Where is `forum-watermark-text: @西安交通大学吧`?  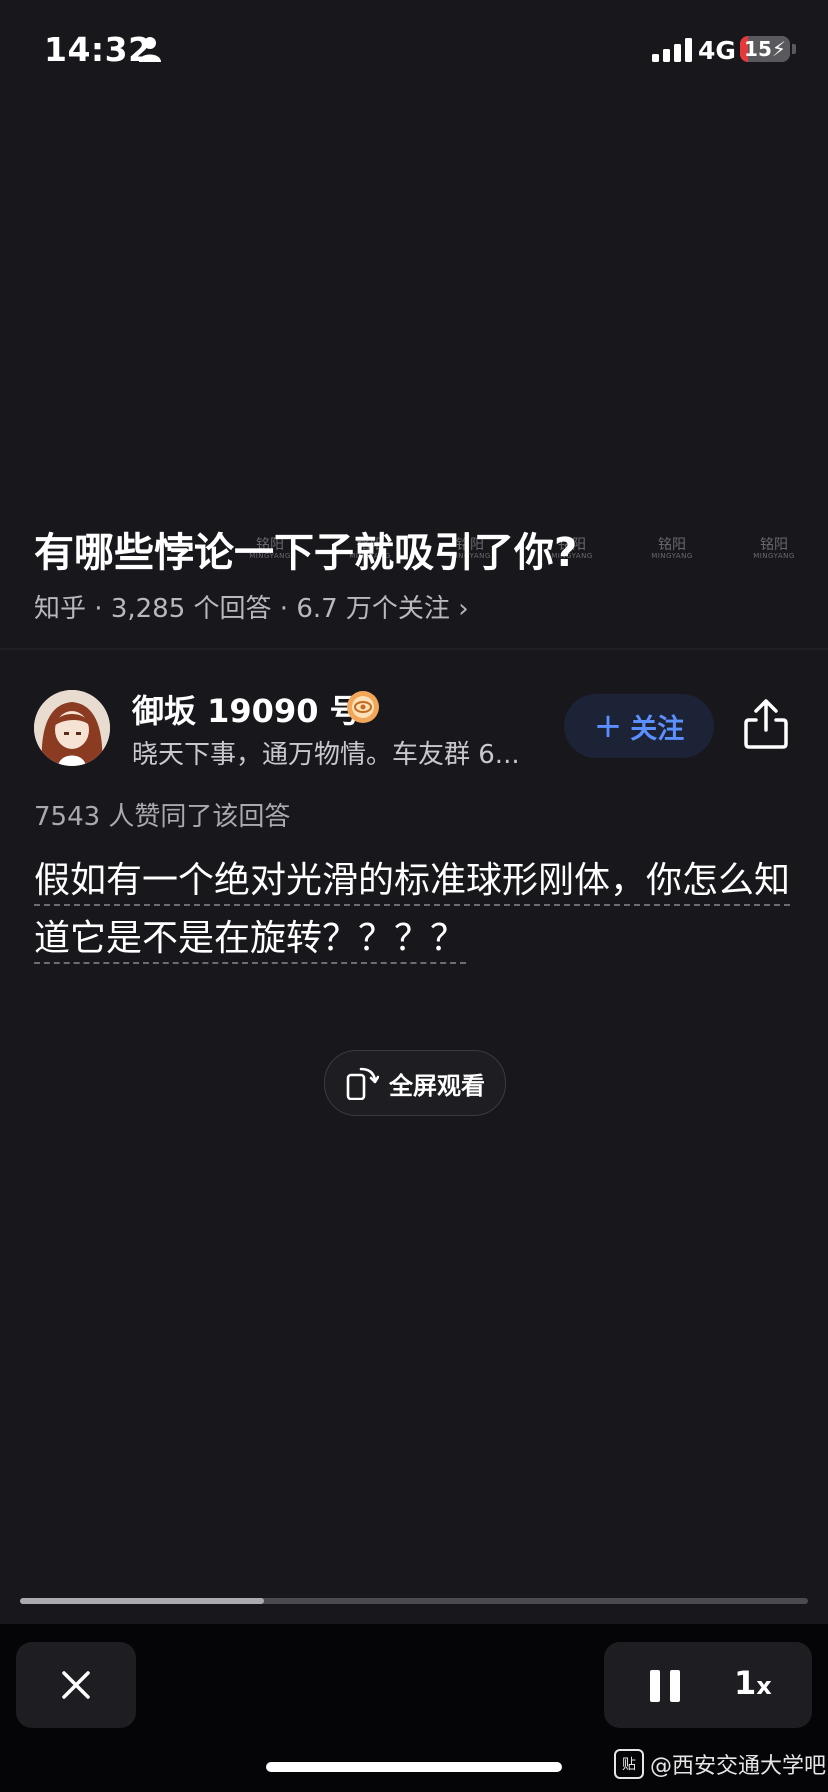
forum-watermark-text: @西安交通大学吧 is located at coordinates (738, 1766).